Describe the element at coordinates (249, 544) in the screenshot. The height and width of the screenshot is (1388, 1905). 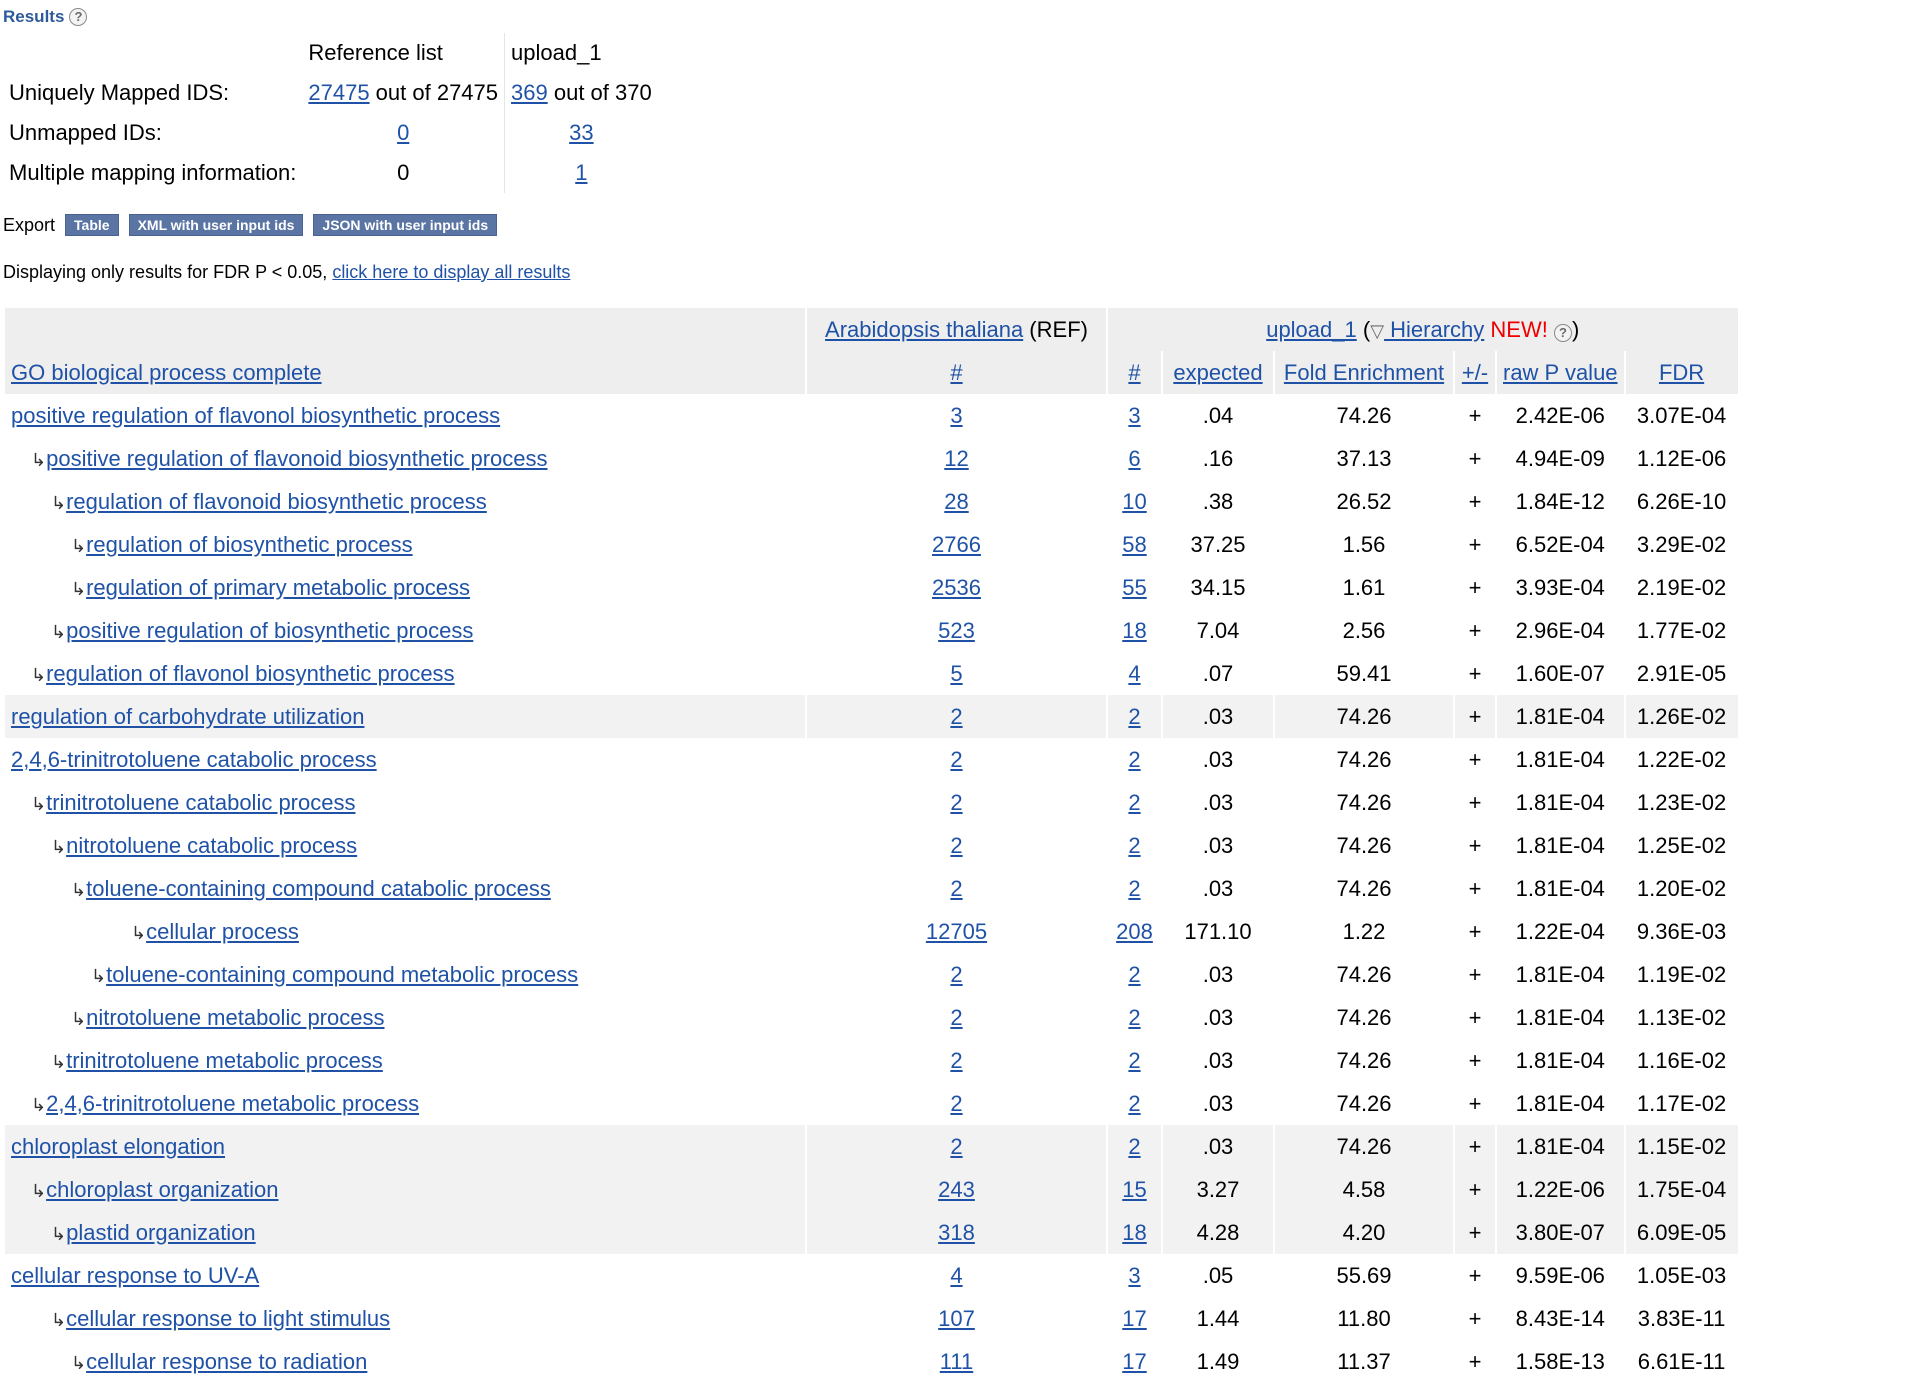
I see `go-term-link: regulation of biosynthetic process` at that location.